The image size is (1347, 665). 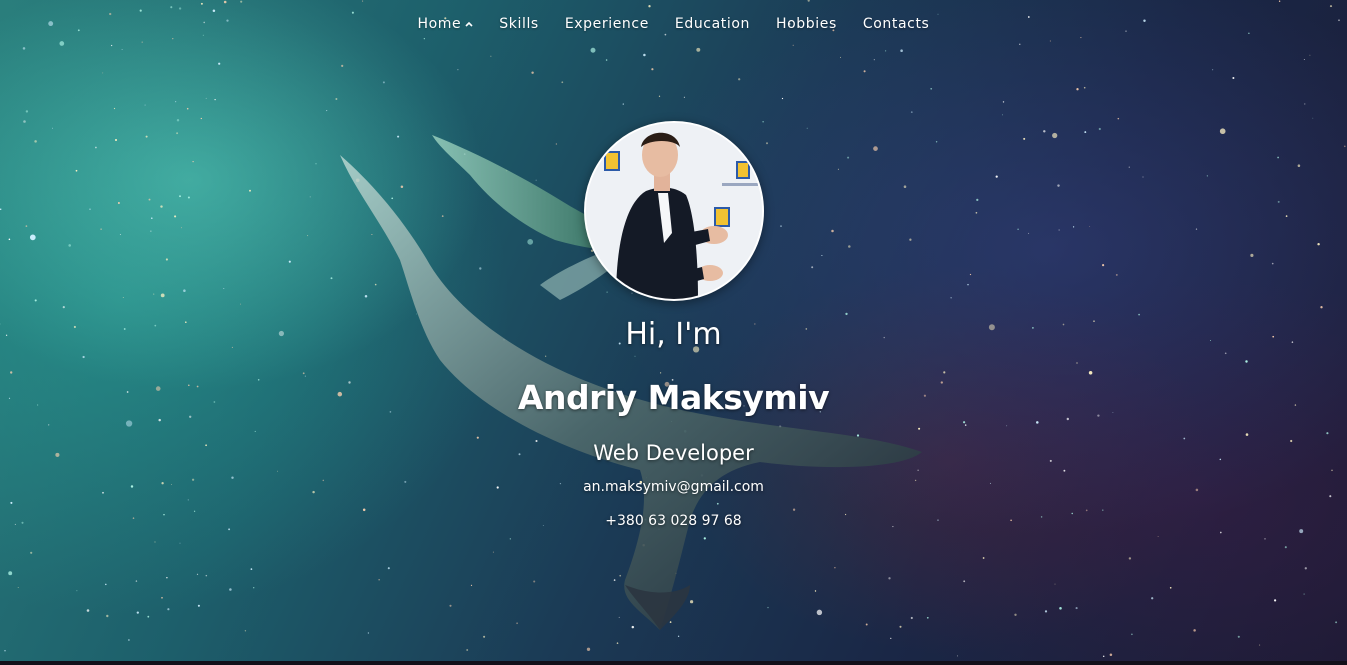 I want to click on profile-photo, so click(x=674, y=211).